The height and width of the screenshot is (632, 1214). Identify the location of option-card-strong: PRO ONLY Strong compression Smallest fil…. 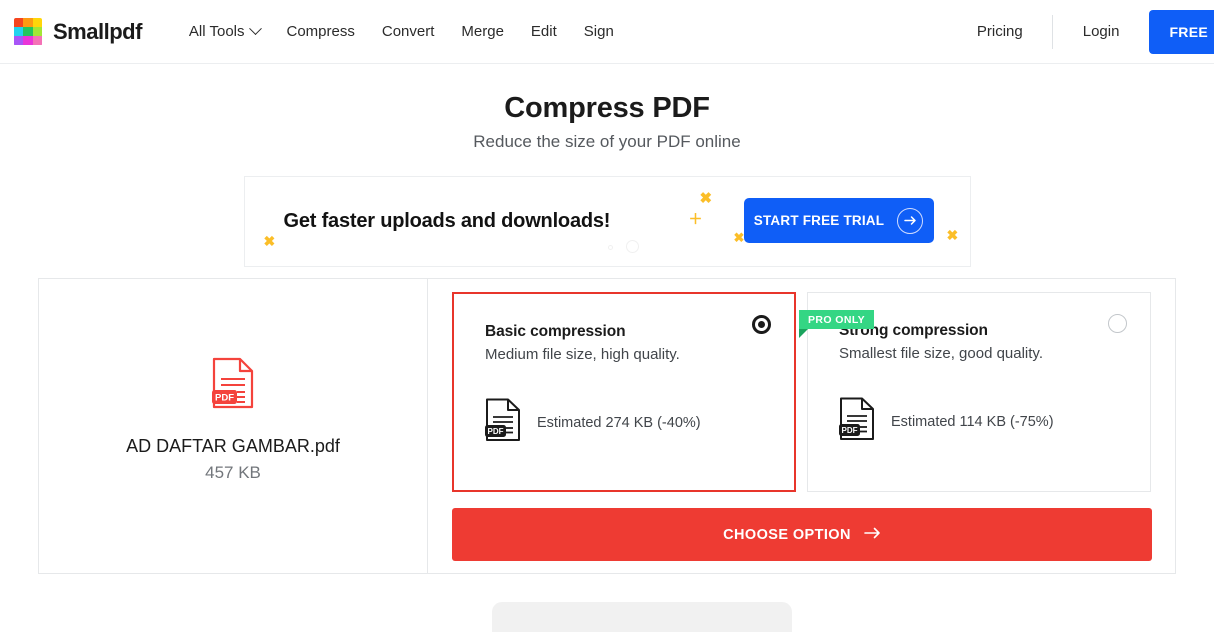
(975, 392).